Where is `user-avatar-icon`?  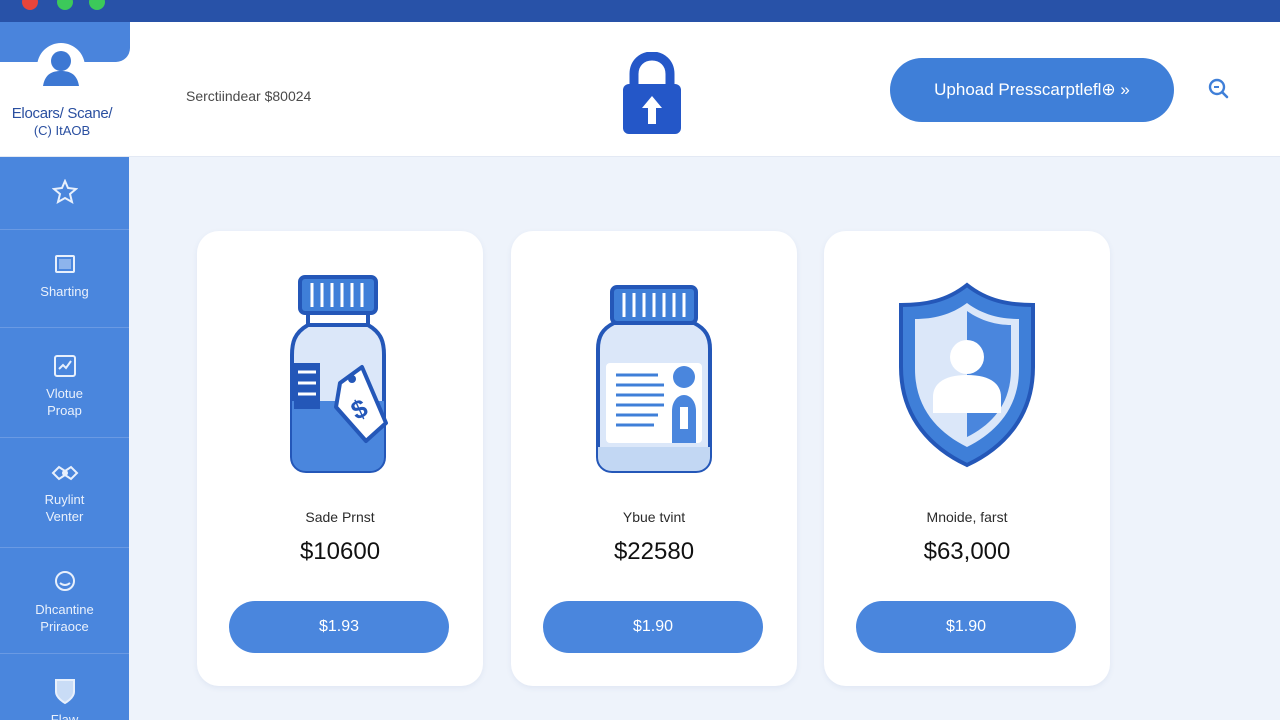
user-avatar-icon is located at coordinates (61, 71).